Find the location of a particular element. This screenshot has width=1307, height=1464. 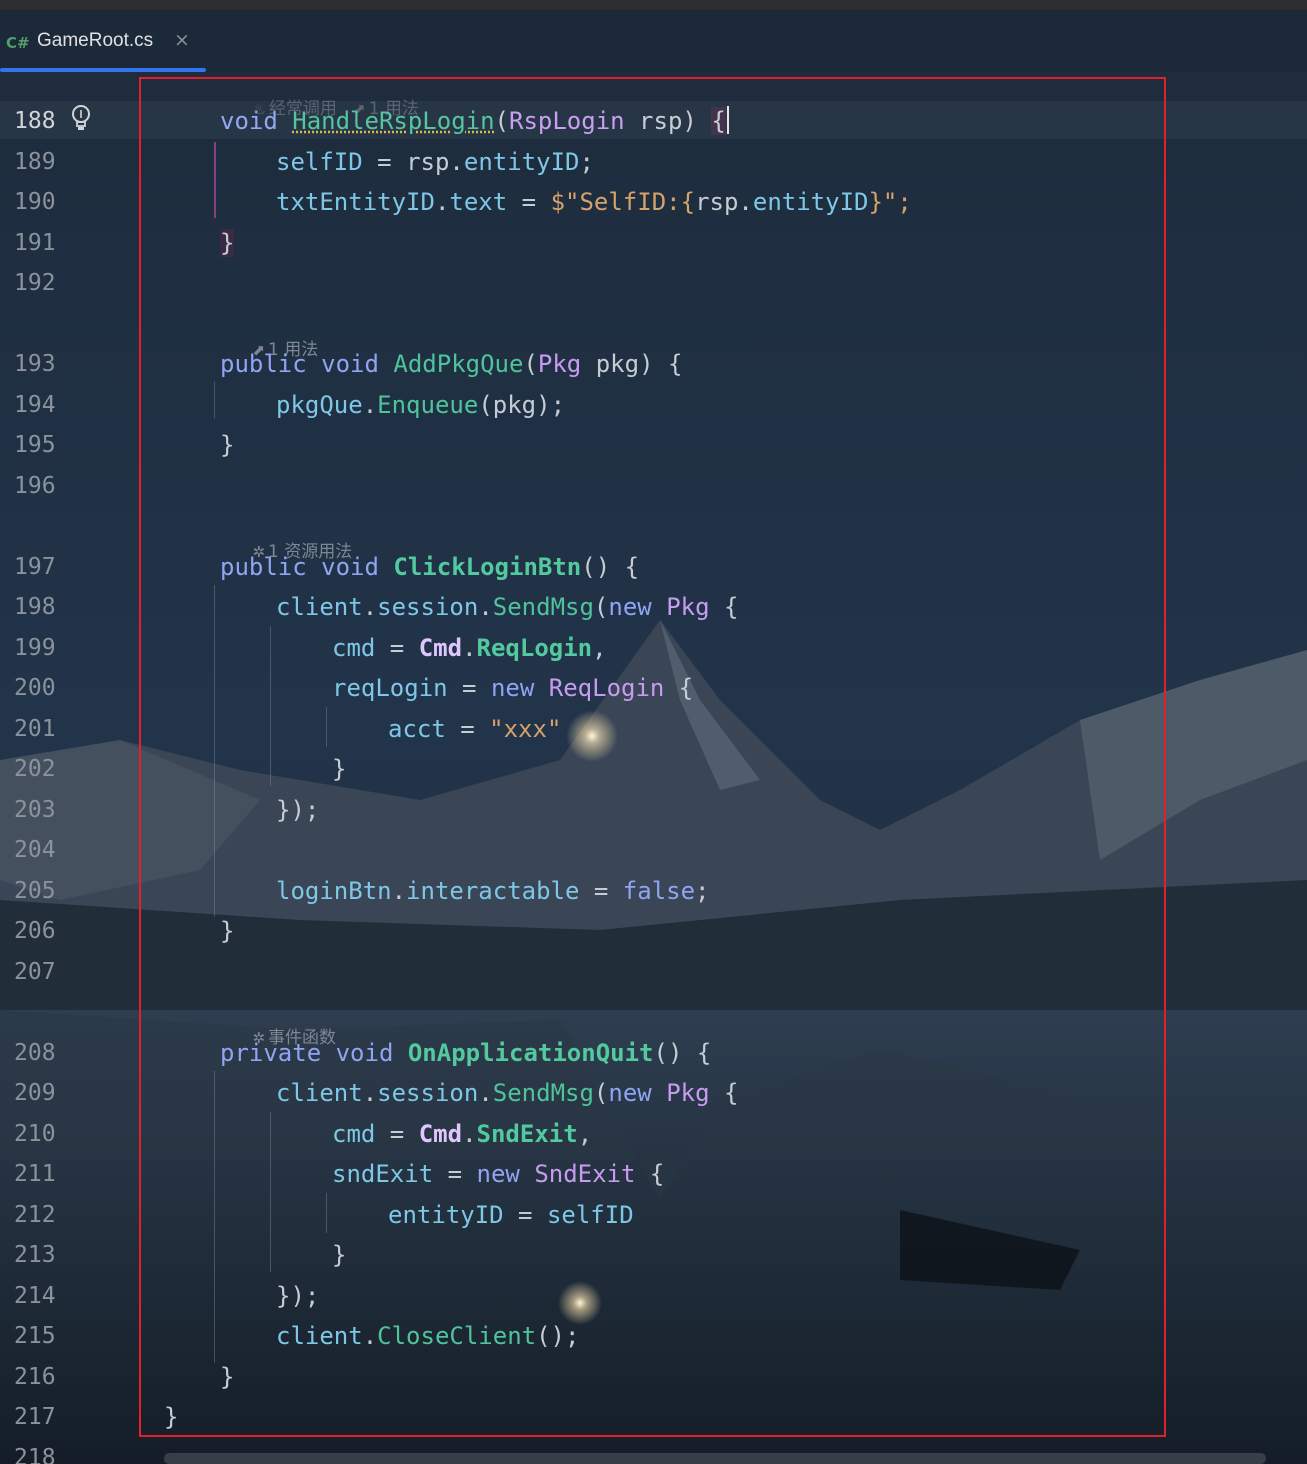

code-line: 208 private void OnApplicationQuit() { is located at coordinates (653, 1053).